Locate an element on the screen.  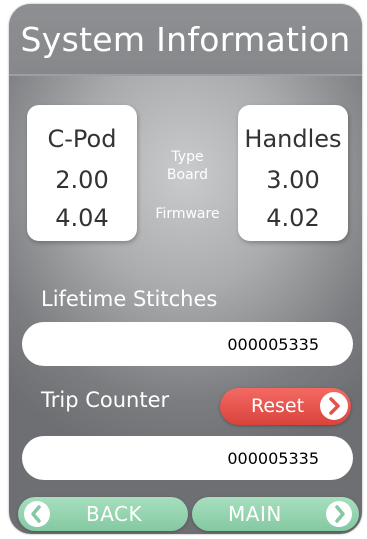
handles-type-value: Handles is located at coordinates (293, 139).